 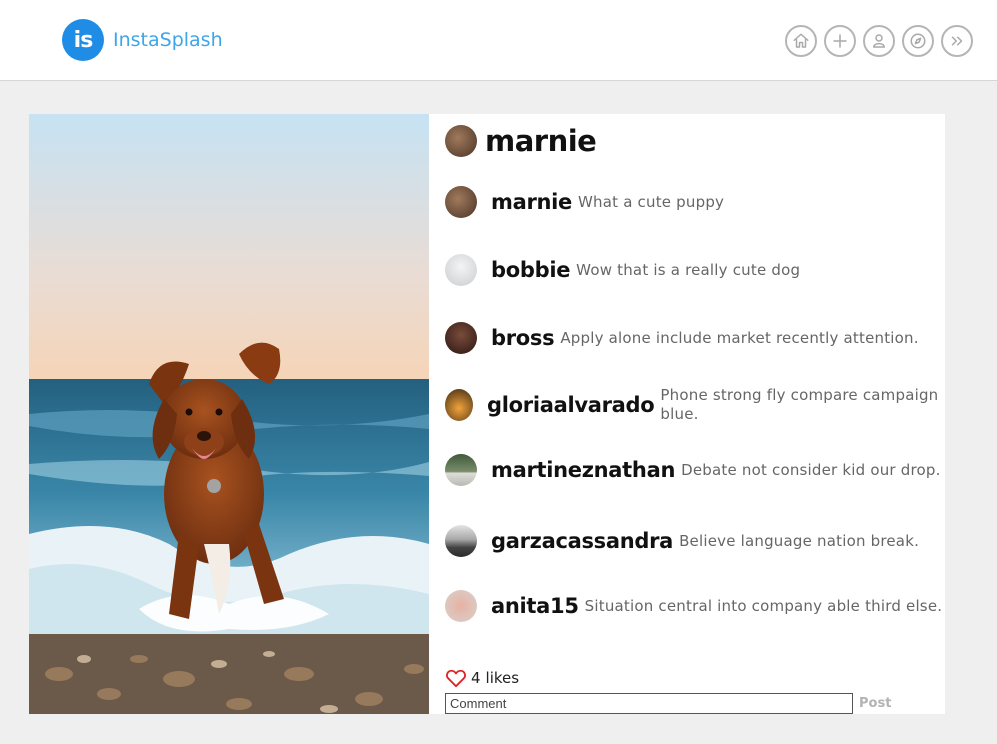 I want to click on likes-count: 4, so click(x=476, y=678).